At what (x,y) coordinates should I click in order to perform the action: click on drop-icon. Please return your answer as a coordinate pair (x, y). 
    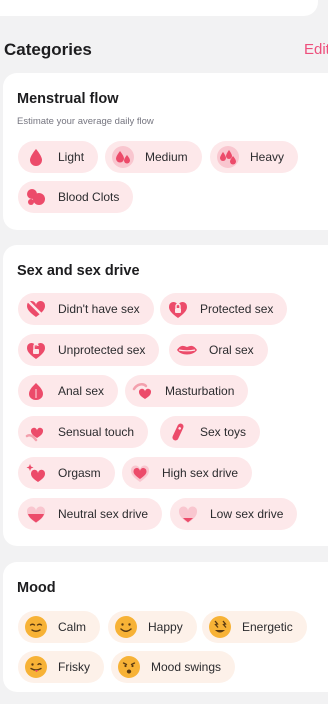
    Looking at the image, I should click on (36, 157).